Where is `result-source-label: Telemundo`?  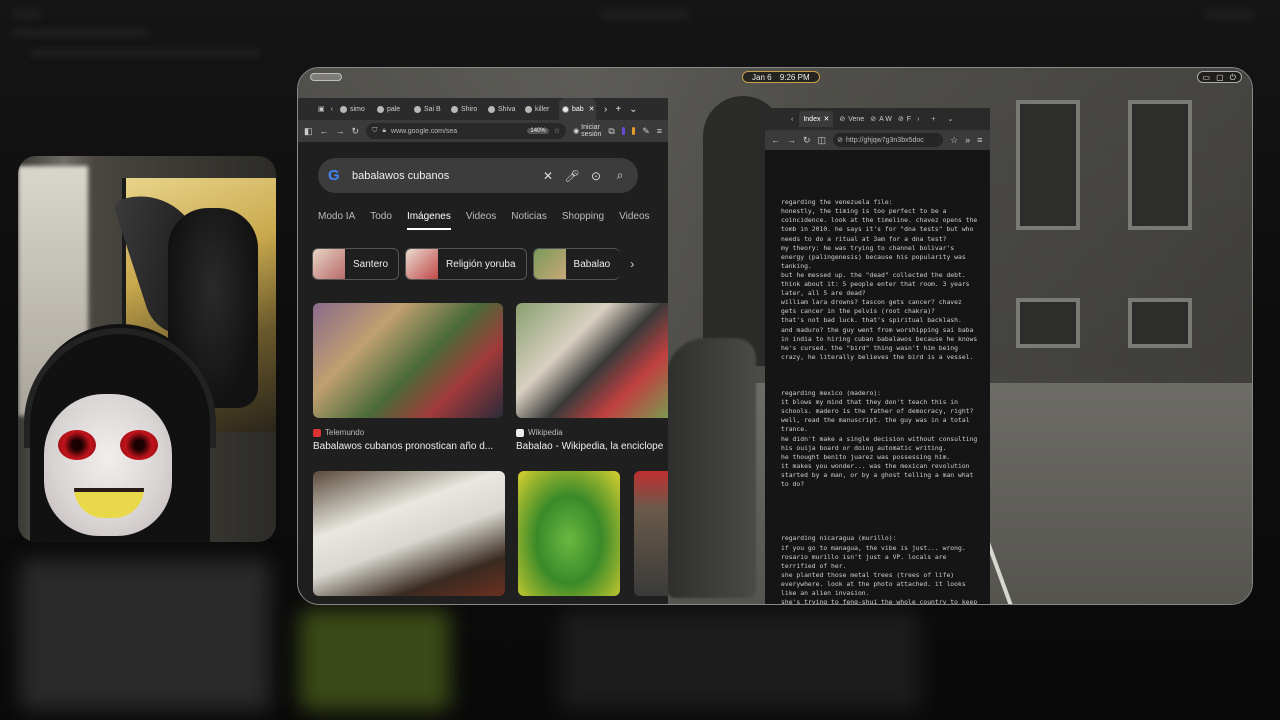
result-source-label: Telemundo is located at coordinates (345, 432).